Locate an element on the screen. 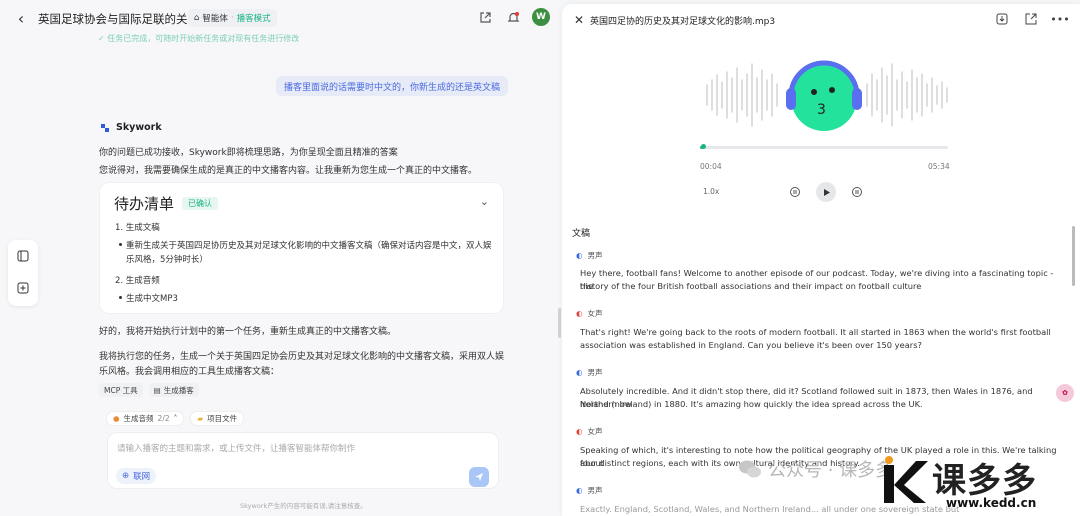 This screenshot has height=516, width=1080. tool-tags: MCP 工具 ▤ 生成播客 is located at coordinates (149, 390).